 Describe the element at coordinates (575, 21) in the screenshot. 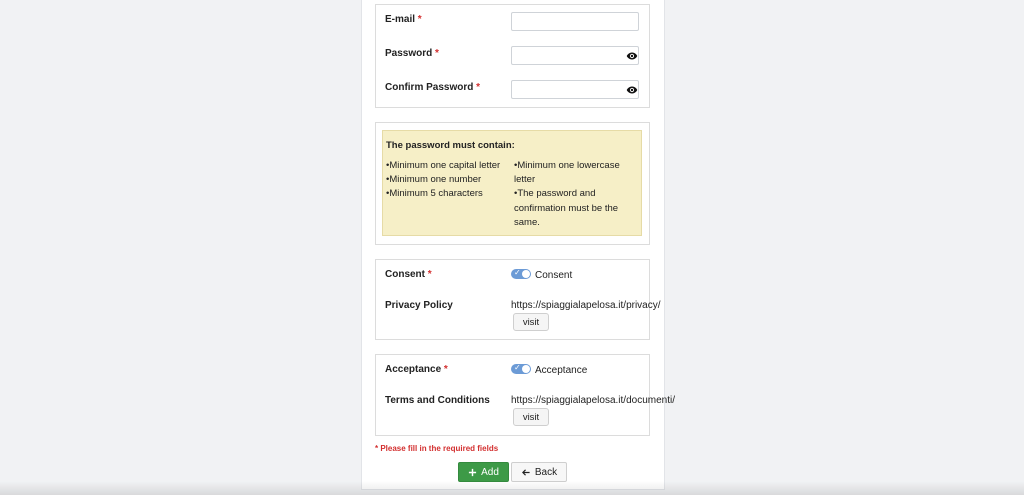

I see `email-field` at that location.